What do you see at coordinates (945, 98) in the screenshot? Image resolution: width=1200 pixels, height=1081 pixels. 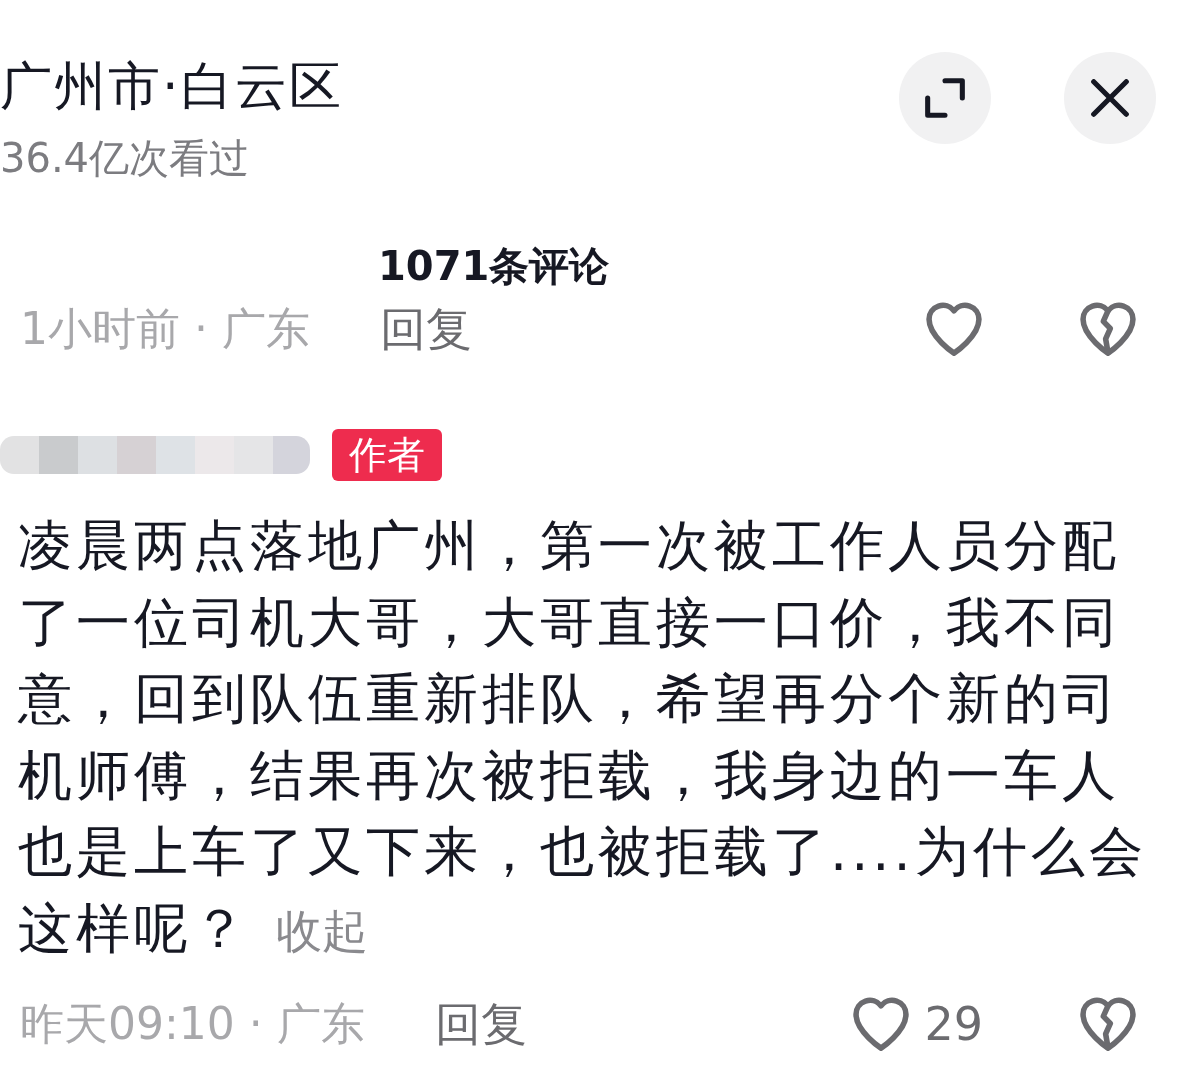 I see `expand-icon` at bounding box center [945, 98].